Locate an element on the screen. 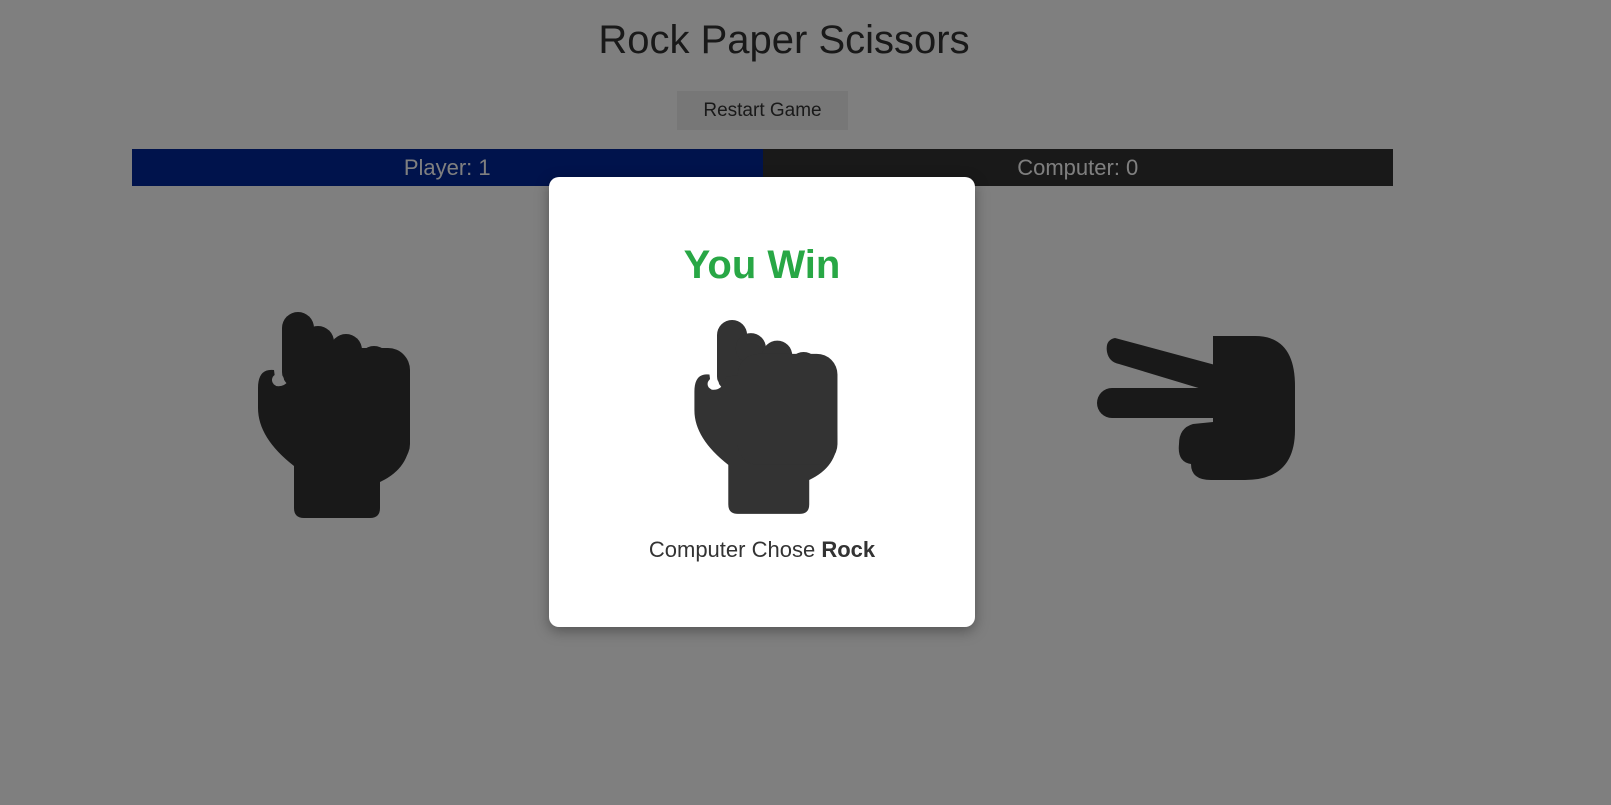  hand-rock-icon is located at coordinates (765, 415).